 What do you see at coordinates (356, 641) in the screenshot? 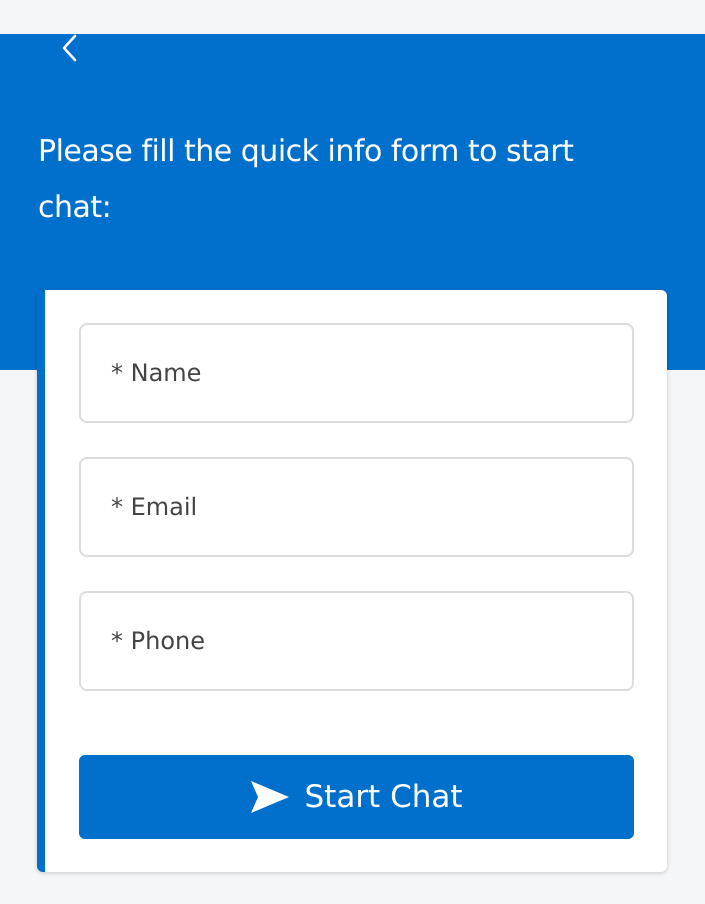
I see `input-field: * Phone` at bounding box center [356, 641].